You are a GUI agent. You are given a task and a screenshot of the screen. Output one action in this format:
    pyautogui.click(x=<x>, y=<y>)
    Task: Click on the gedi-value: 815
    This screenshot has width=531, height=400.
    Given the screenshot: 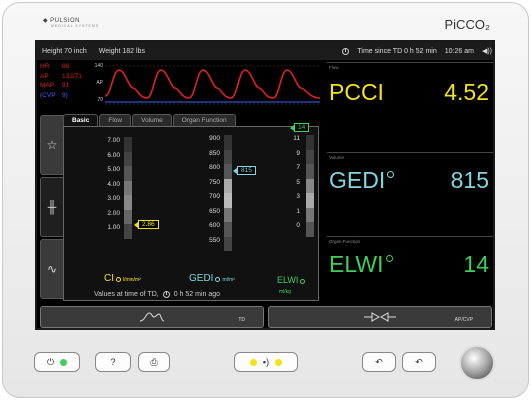 What is the action you would take?
    pyautogui.click(x=469, y=180)
    